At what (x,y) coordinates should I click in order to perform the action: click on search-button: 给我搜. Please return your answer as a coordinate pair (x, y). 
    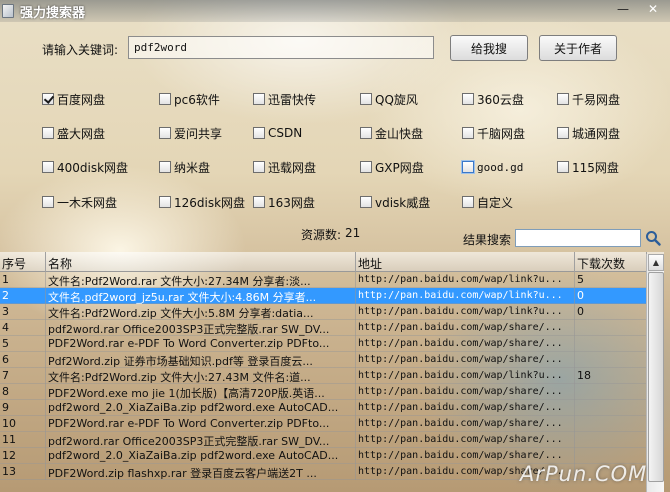
    Looking at the image, I should click on (489, 48).